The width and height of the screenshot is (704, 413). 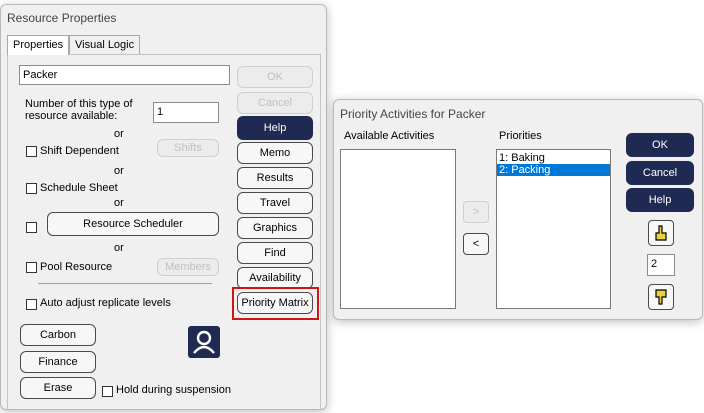 I want to click on dialog-title: Priority Activities for Packer, so click(x=413, y=114).